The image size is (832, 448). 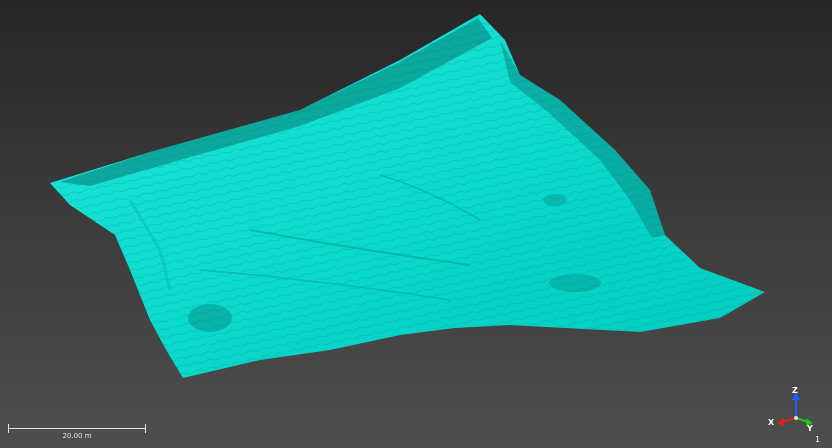 I want to click on axis-y-label: Y, so click(x=810, y=428).